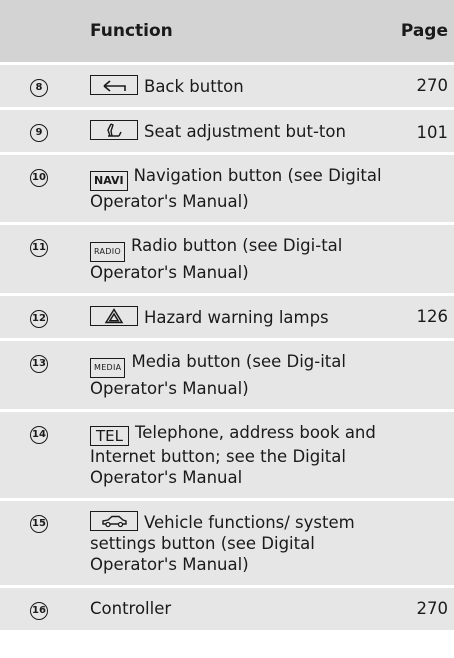  I want to click on item-number: 14, so click(39, 435).